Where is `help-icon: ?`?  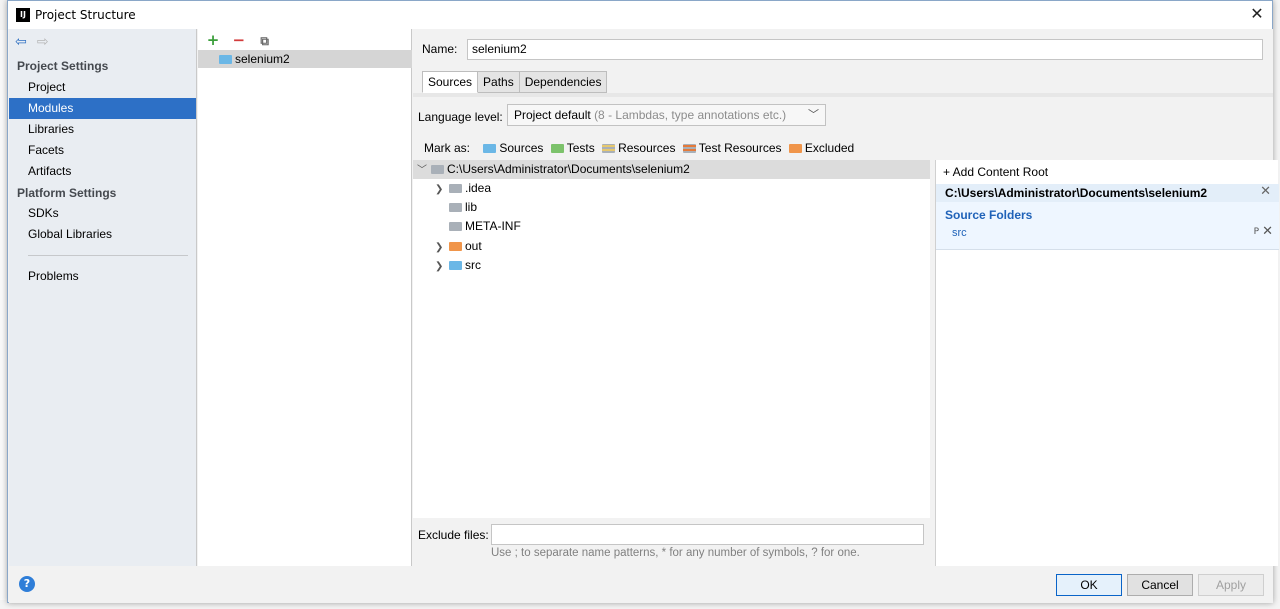 help-icon: ? is located at coordinates (27, 584).